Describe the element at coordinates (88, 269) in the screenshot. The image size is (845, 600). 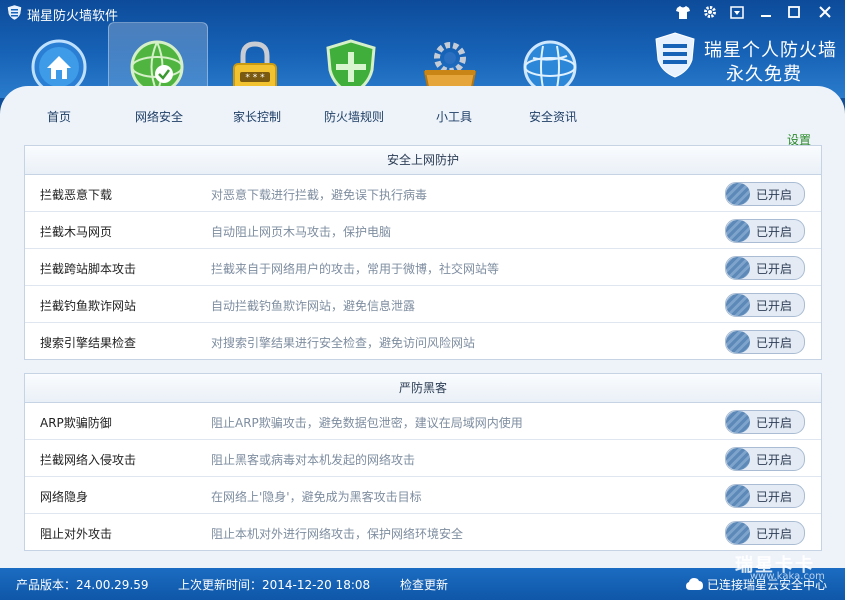
I see `setting-label: 拦截跨站脚本攻击` at that location.